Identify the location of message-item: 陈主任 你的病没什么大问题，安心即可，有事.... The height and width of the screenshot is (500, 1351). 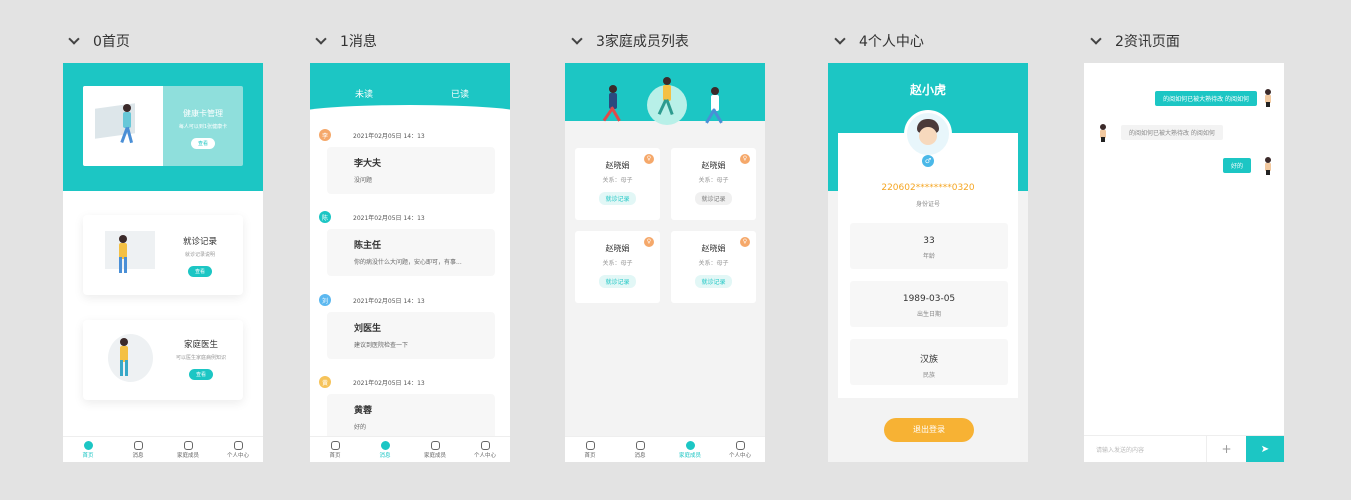
(411, 252).